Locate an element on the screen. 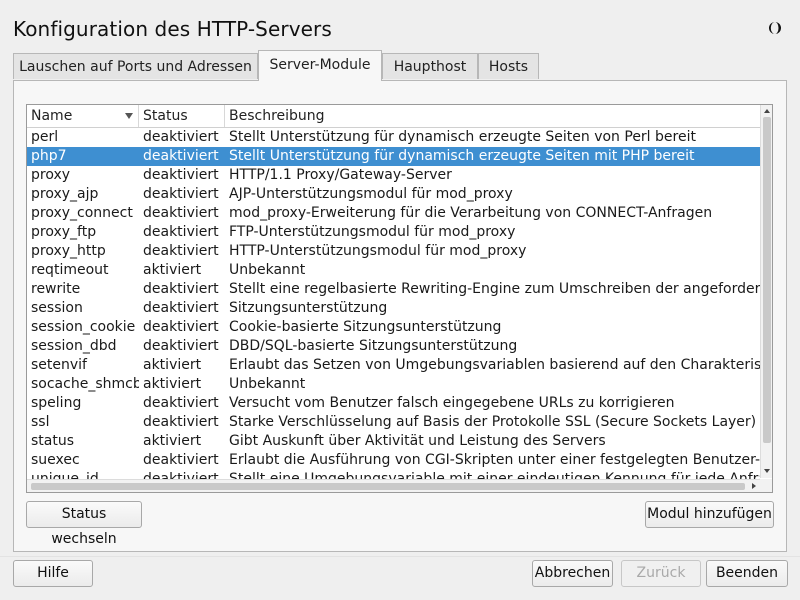 This screenshot has width=800, height=600. tab-main-host: Haupthost is located at coordinates (430, 66).